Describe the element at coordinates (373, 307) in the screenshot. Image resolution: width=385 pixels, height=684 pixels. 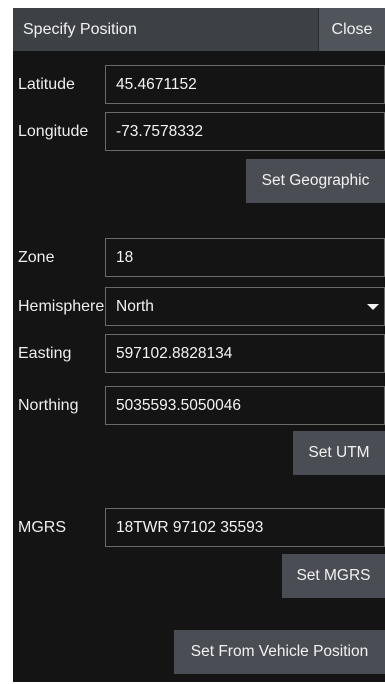
I see `caret-down-icon` at that location.